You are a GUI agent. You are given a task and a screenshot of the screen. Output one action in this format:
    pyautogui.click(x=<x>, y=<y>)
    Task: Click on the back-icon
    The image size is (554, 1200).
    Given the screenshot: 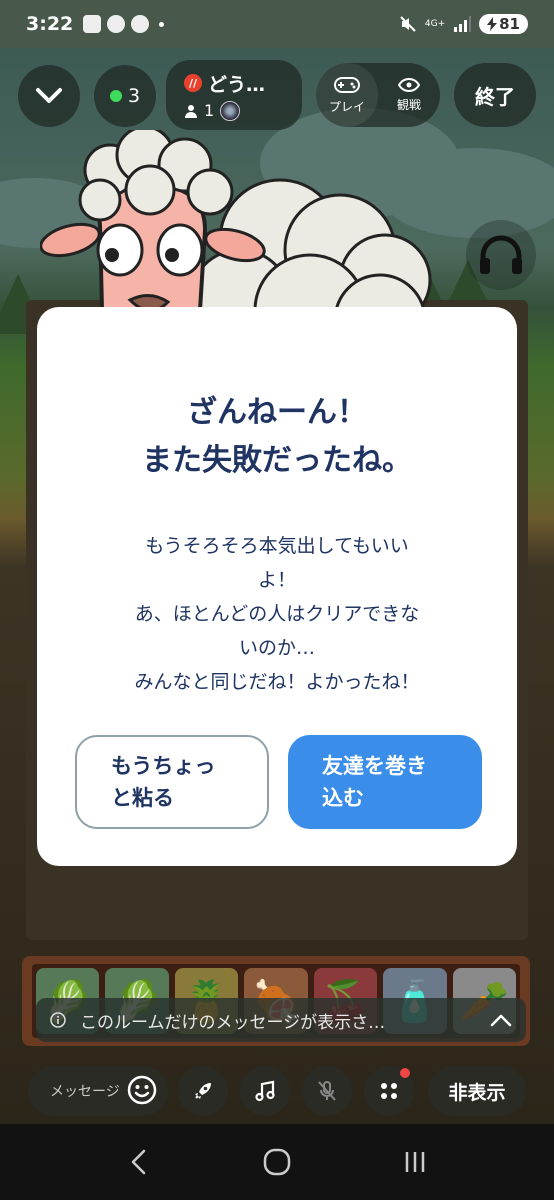 What is the action you would take?
    pyautogui.click(x=138, y=1162)
    